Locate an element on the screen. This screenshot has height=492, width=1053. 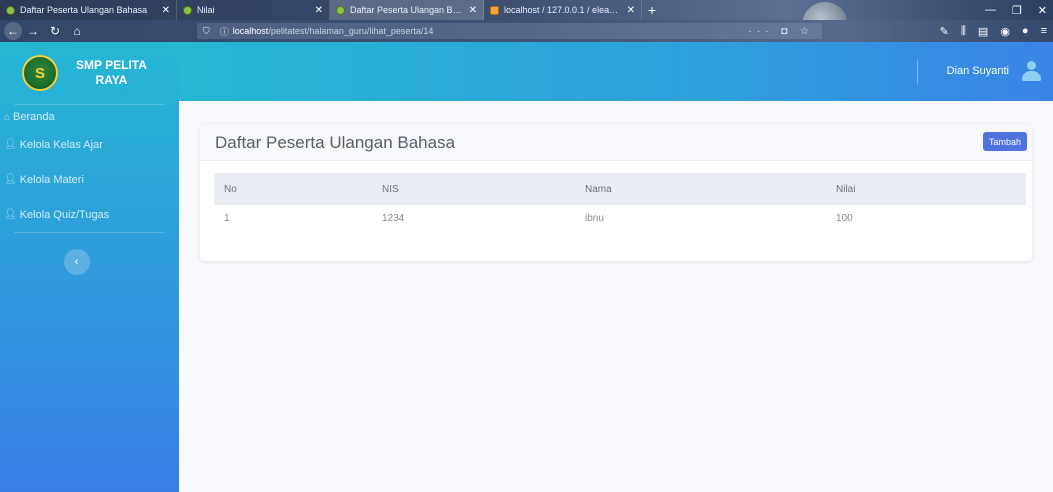
close-window-icon: ✕ is located at coordinates (1042, 10).